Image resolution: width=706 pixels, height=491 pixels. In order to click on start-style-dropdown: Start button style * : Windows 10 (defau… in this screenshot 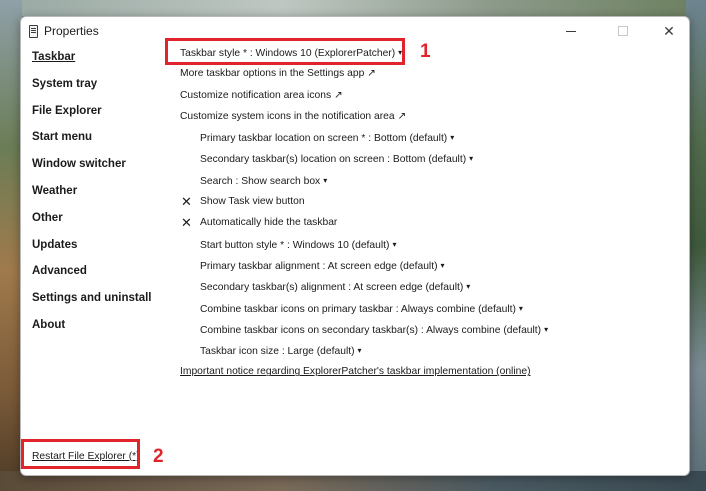, I will do `click(430, 244)`.